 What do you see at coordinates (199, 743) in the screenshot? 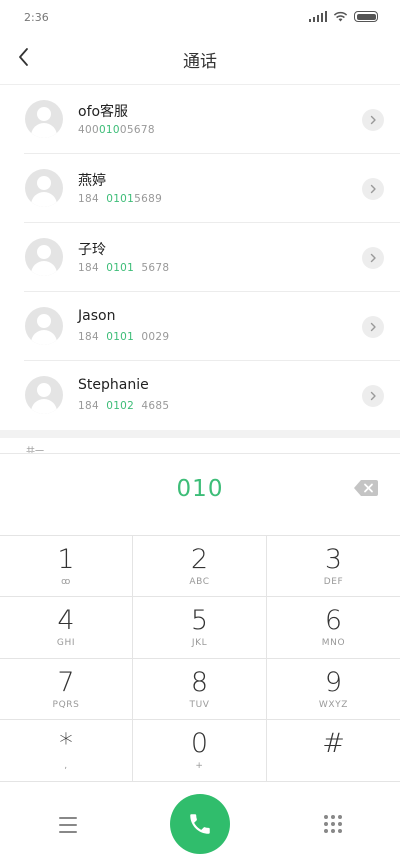
I see `key-digit: 0` at bounding box center [199, 743].